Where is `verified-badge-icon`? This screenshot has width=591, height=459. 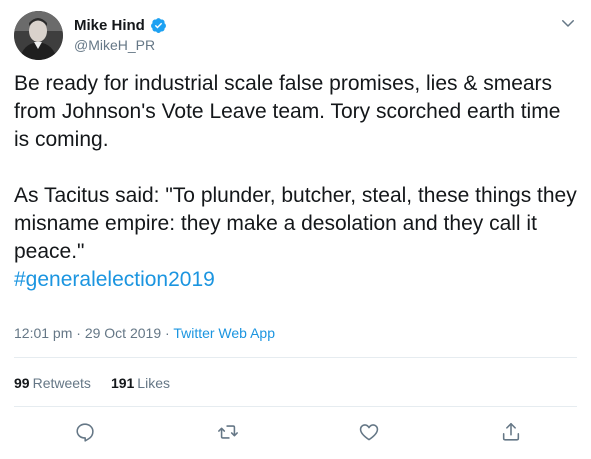
verified-badge-icon is located at coordinates (158, 25).